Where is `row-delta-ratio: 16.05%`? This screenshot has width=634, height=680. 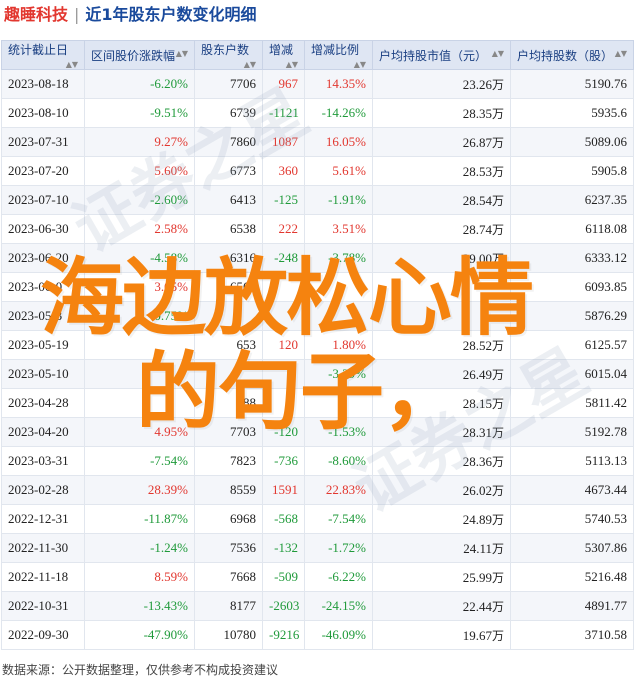 row-delta-ratio: 16.05% is located at coordinates (338, 142).